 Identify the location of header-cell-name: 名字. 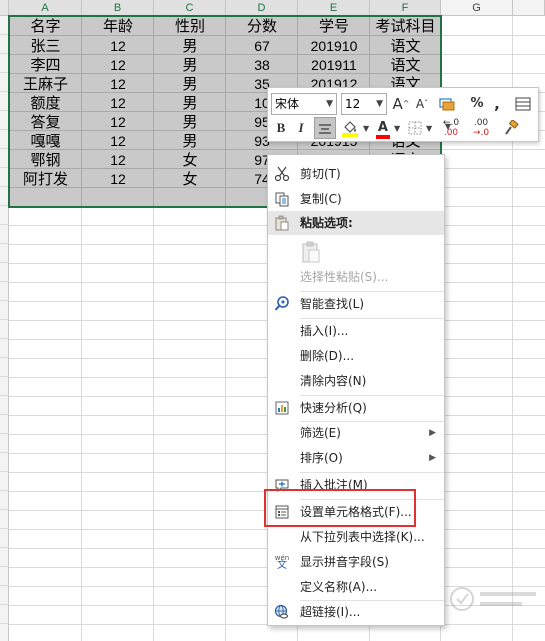
(45, 26).